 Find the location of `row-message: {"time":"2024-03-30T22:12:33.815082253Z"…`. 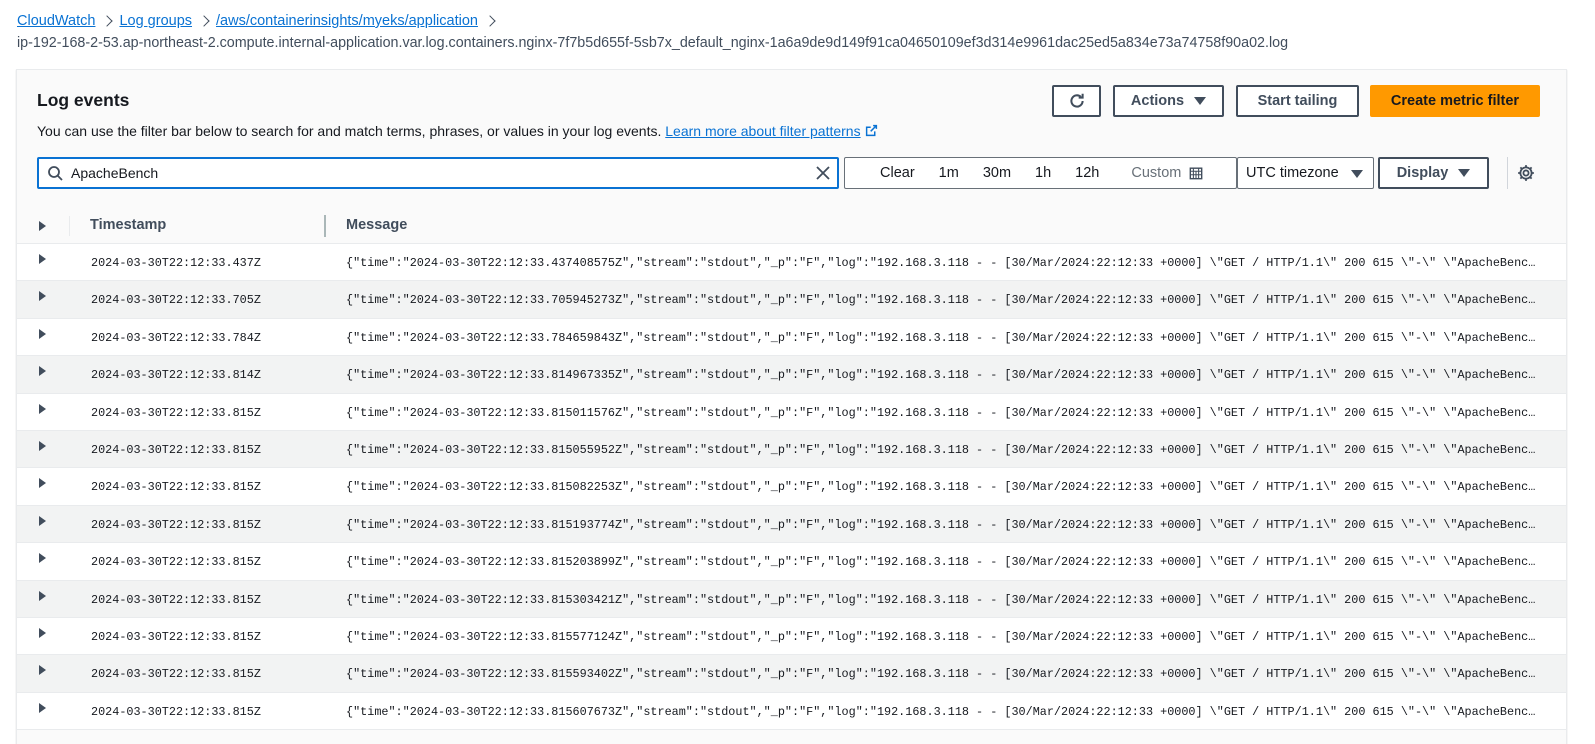

row-message: {"time":"2024-03-30T22:12:33.815082253Z"… is located at coordinates (943, 487).